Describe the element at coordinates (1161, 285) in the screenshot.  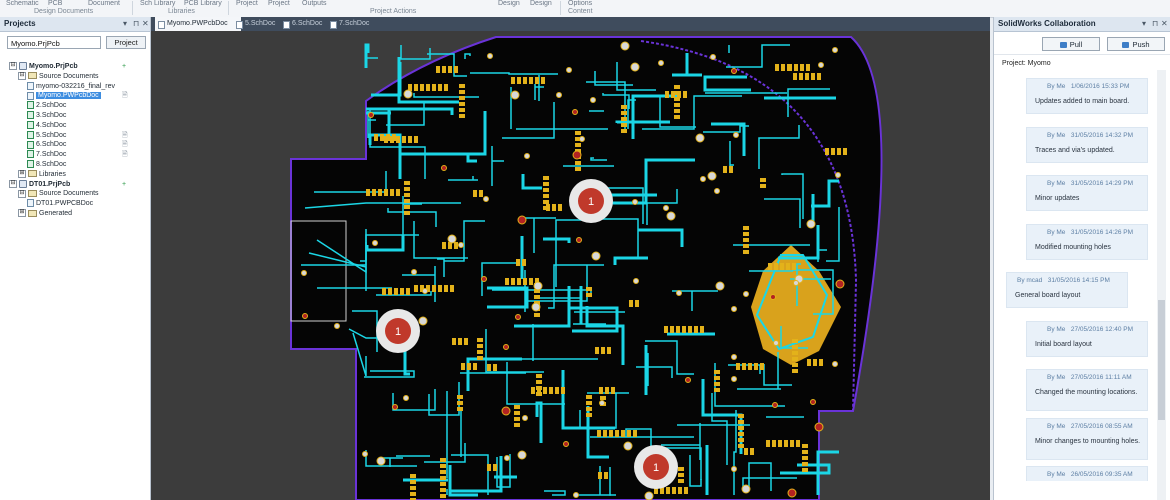
I see `commit-list-scrollbar` at that location.